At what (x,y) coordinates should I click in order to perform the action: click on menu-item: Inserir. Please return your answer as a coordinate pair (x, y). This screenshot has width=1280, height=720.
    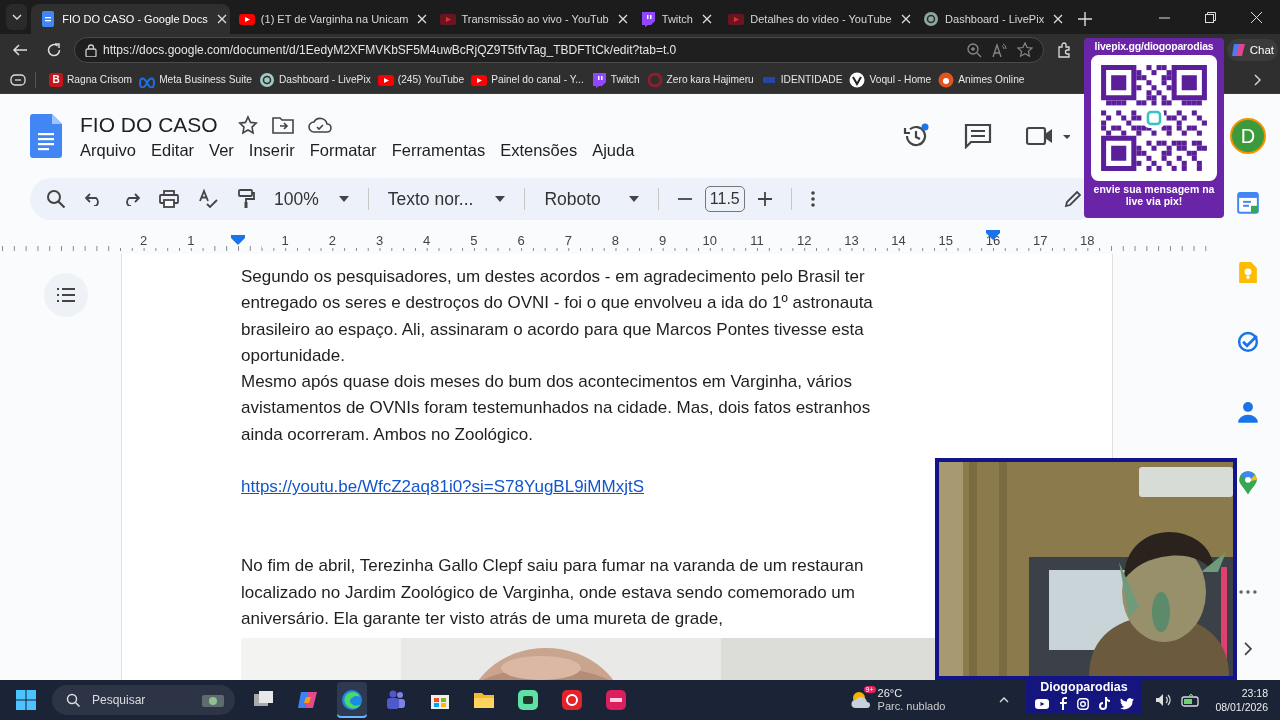
    Looking at the image, I should click on (271, 150).